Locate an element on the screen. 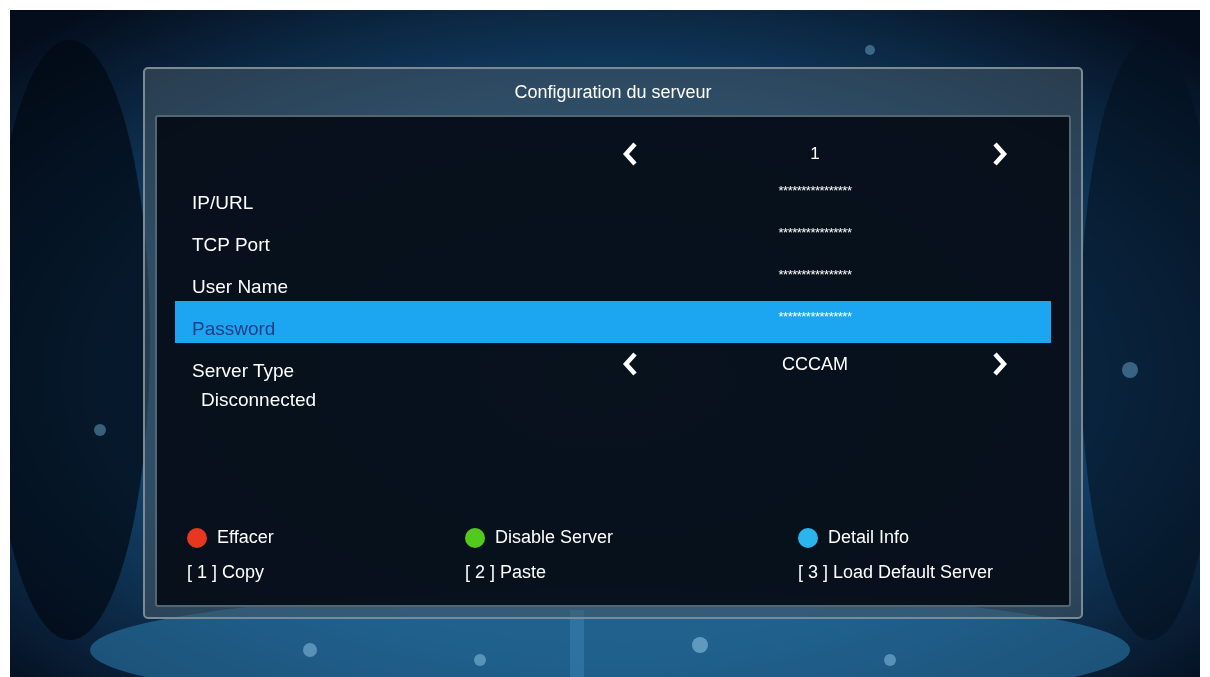 The height and width of the screenshot is (677, 1210). key-hint: Effacer is located at coordinates (245, 537).